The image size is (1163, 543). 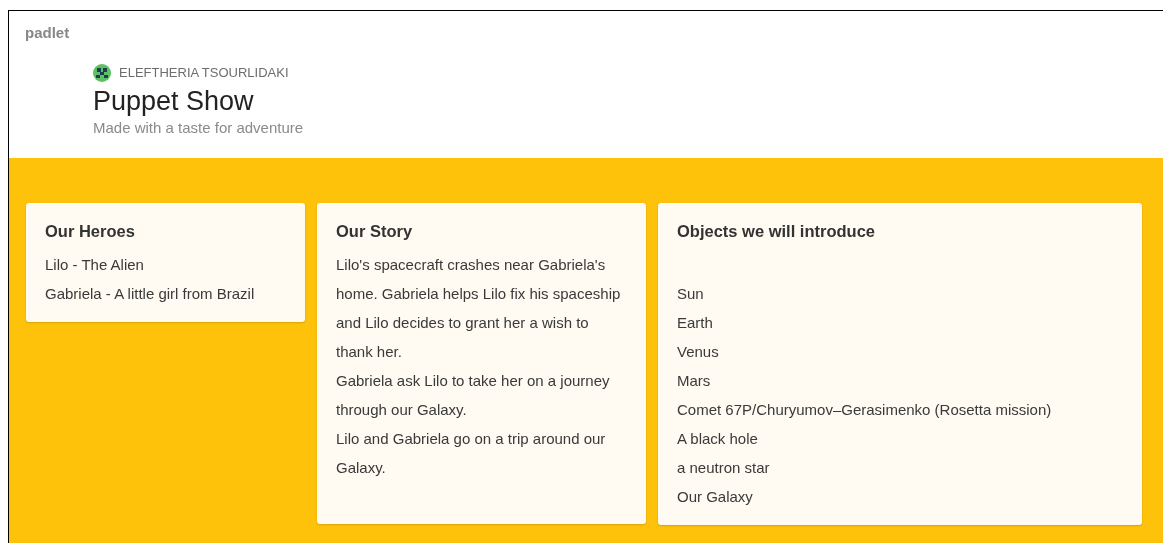 What do you see at coordinates (102, 72) in the screenshot?
I see `avatar-icon` at bounding box center [102, 72].